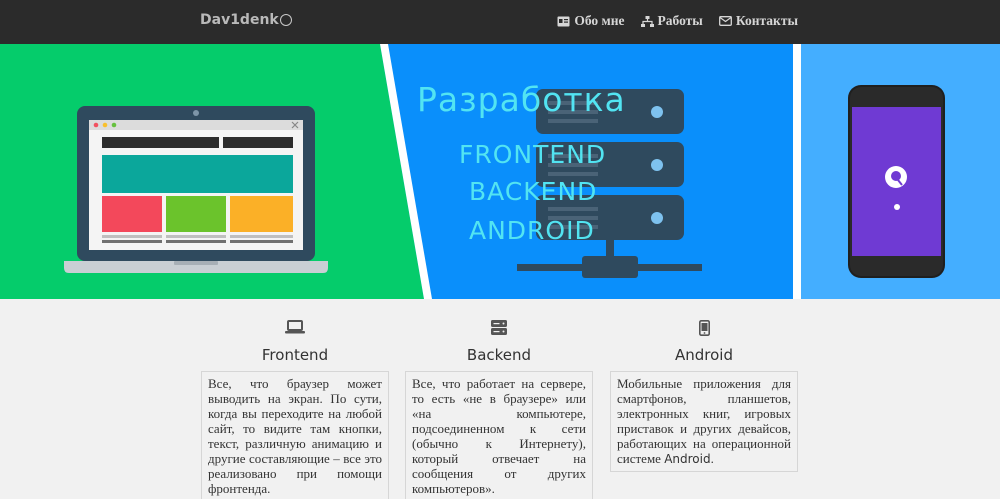  I want to click on nav-link-about: Обо мне, so click(591, 21).